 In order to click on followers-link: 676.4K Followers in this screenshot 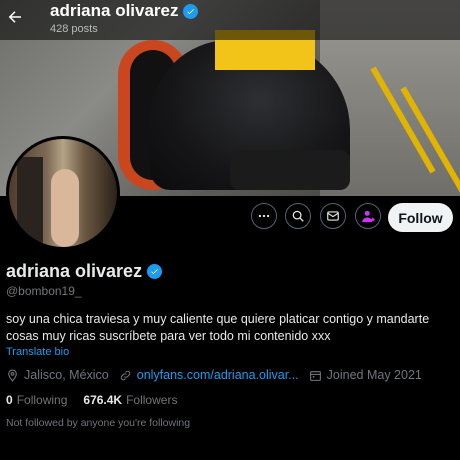, I will do `click(130, 400)`.